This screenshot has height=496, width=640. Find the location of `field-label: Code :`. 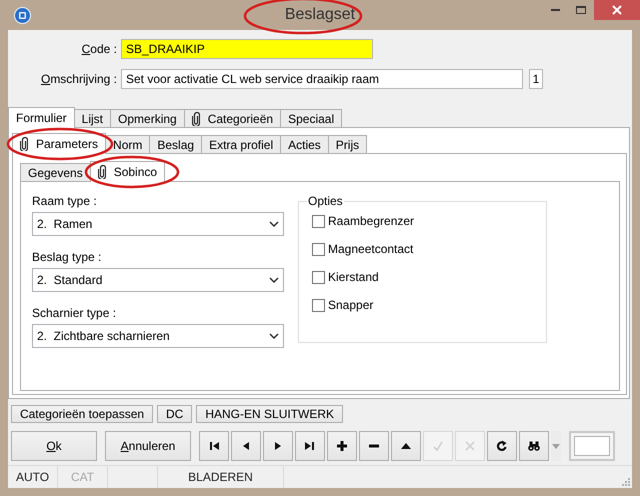

field-label: Code : is located at coordinates (99, 49).